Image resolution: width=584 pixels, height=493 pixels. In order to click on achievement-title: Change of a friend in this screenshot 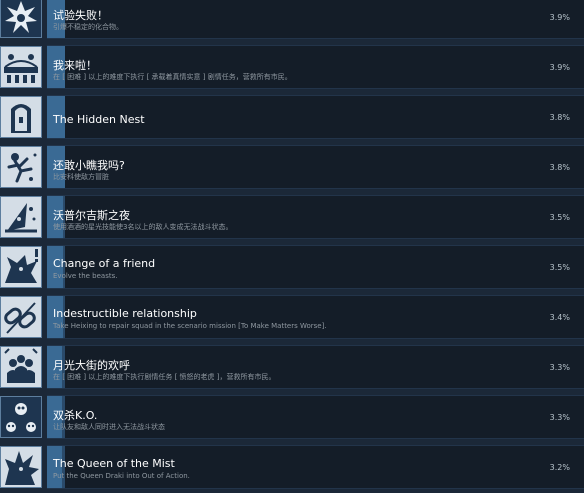, I will do `click(104, 263)`.